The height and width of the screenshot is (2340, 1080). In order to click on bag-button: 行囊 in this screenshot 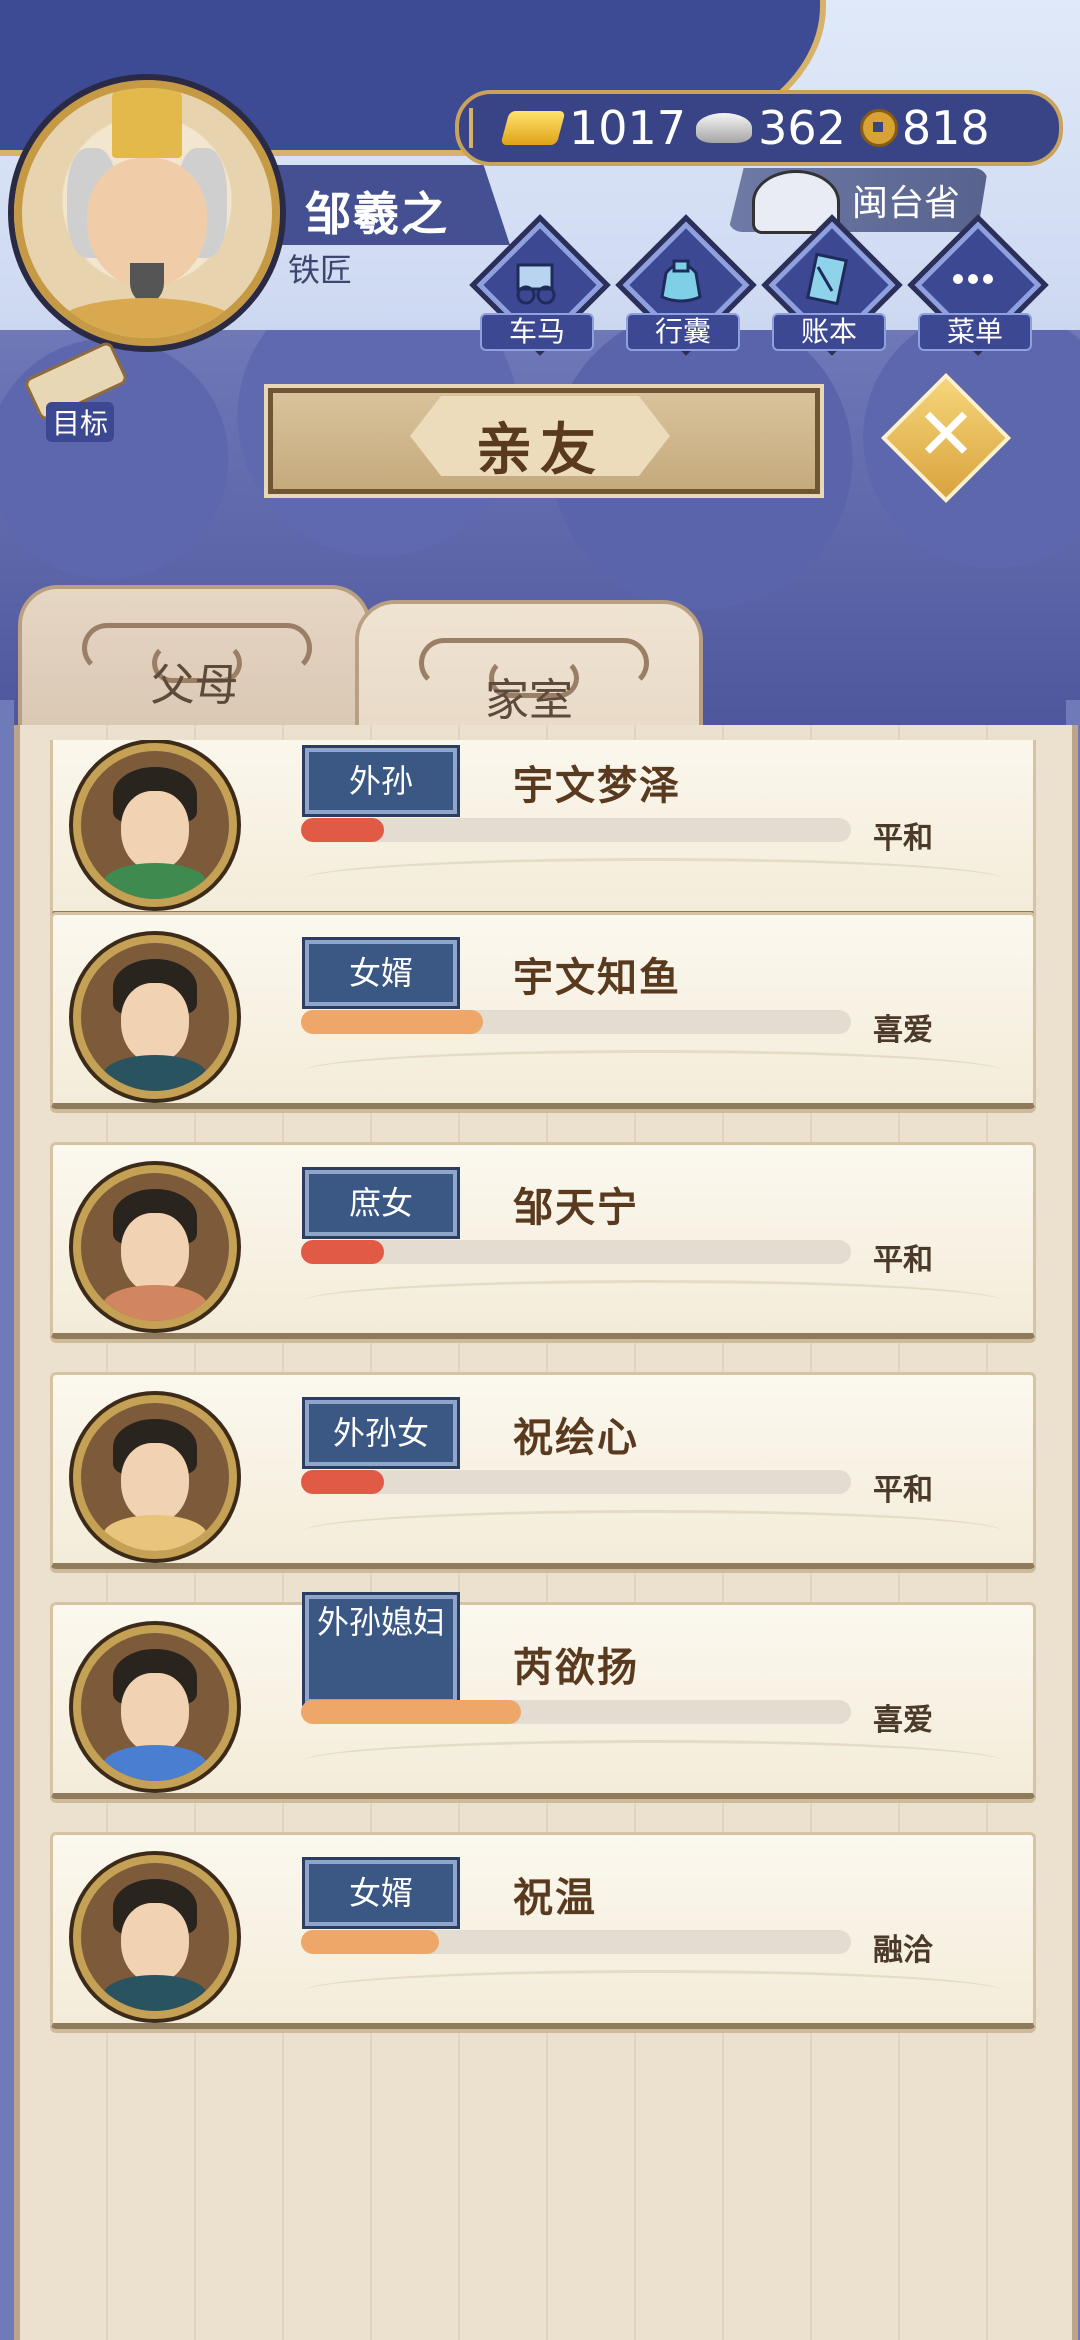, I will do `click(686, 285)`.